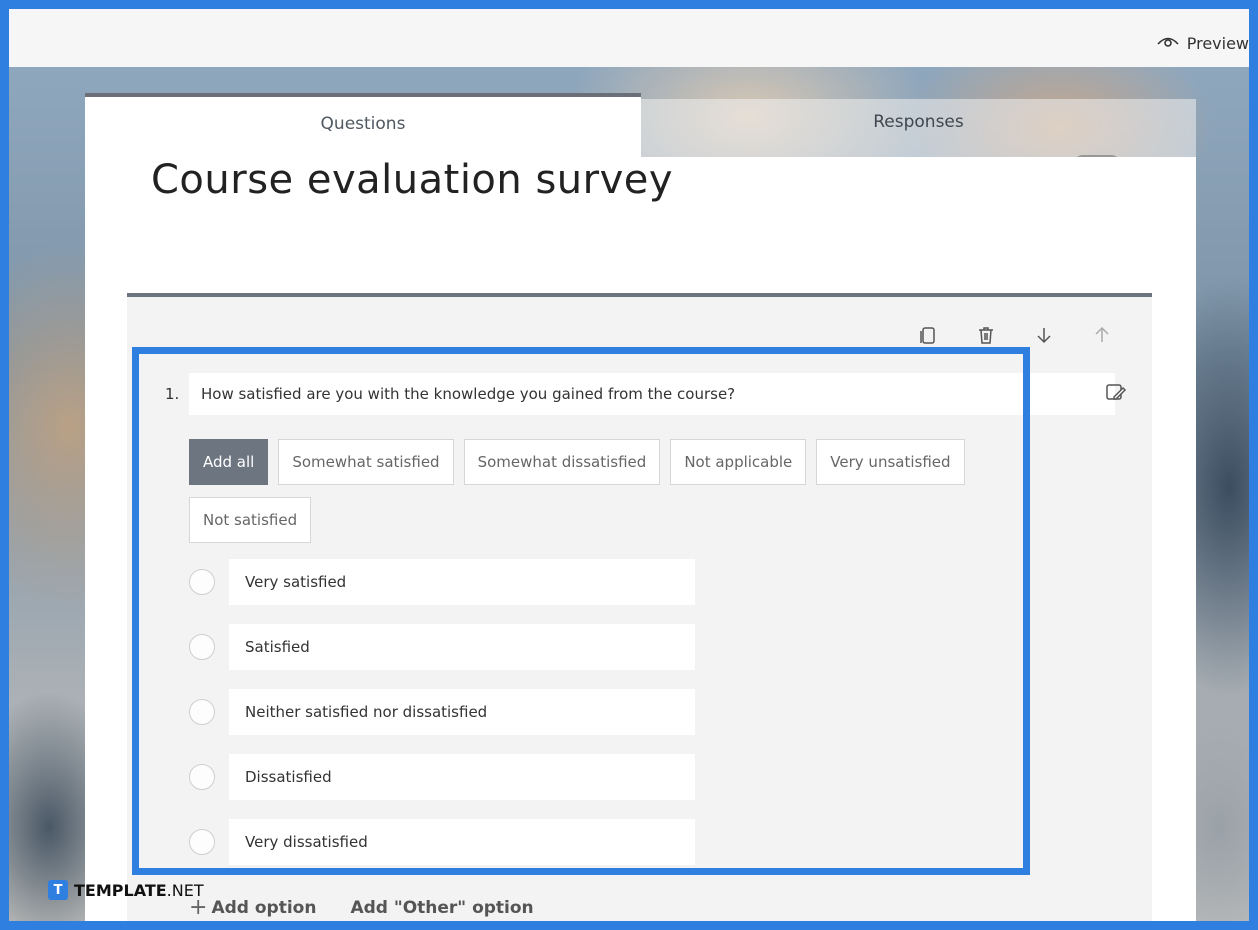  What do you see at coordinates (1044, 335) in the screenshot?
I see `arrow-down-icon` at bounding box center [1044, 335].